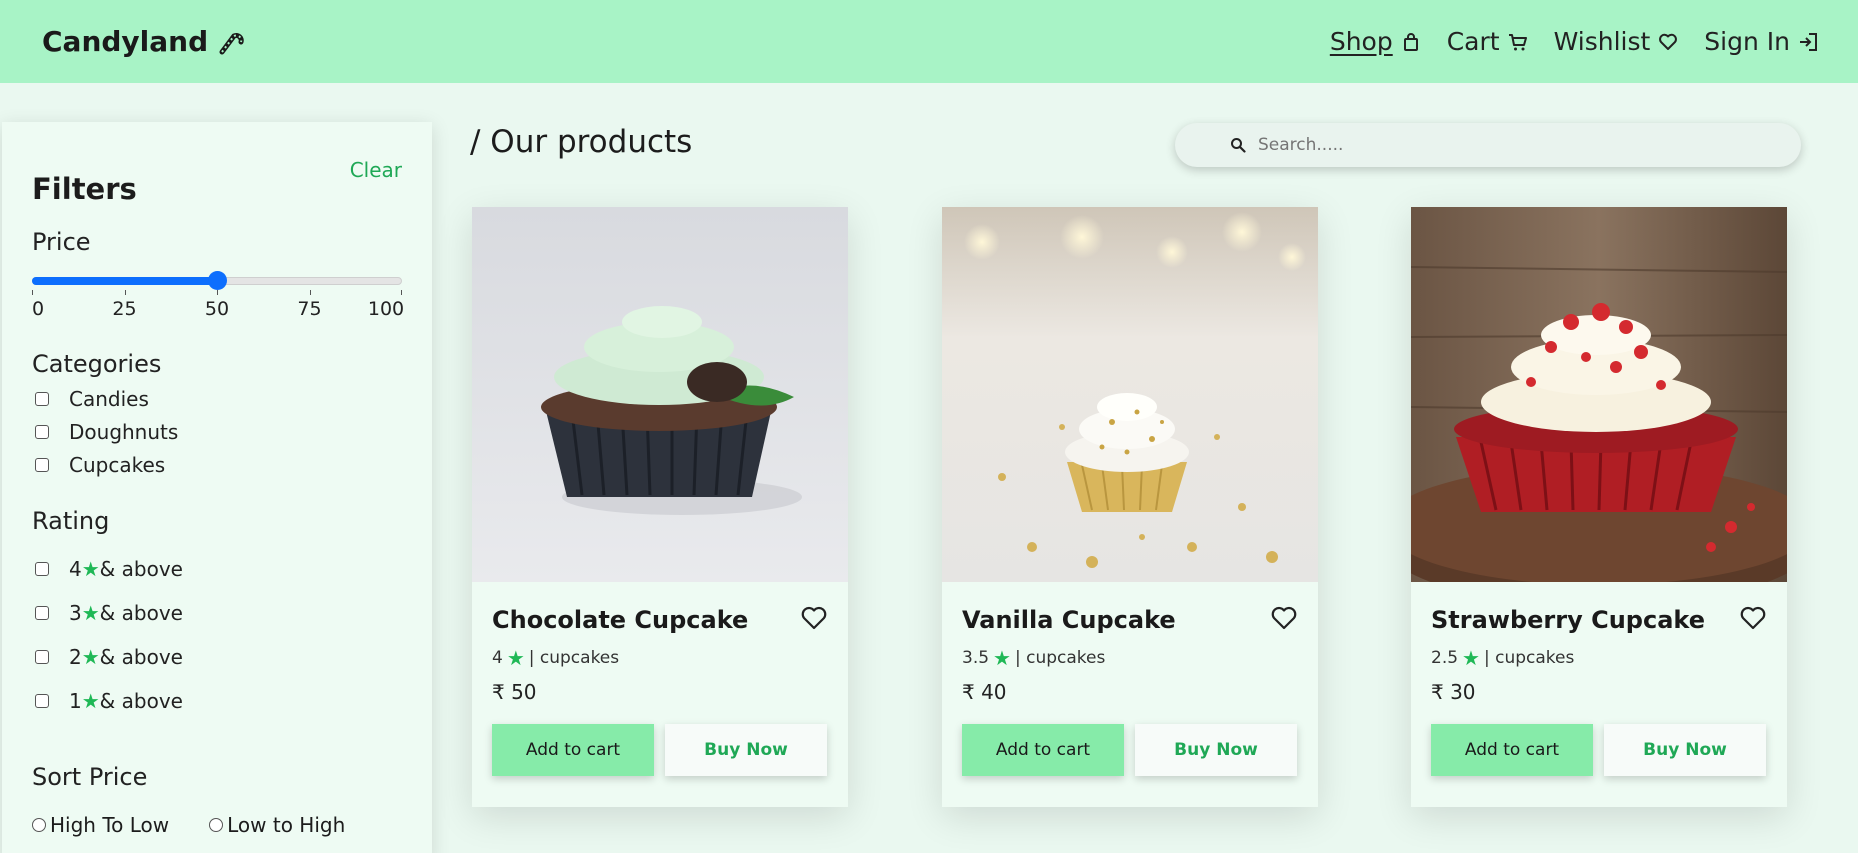 The height and width of the screenshot is (853, 1858). Describe the element at coordinates (660, 394) in the screenshot. I see `product-image-chocolate-cupcake` at that location.